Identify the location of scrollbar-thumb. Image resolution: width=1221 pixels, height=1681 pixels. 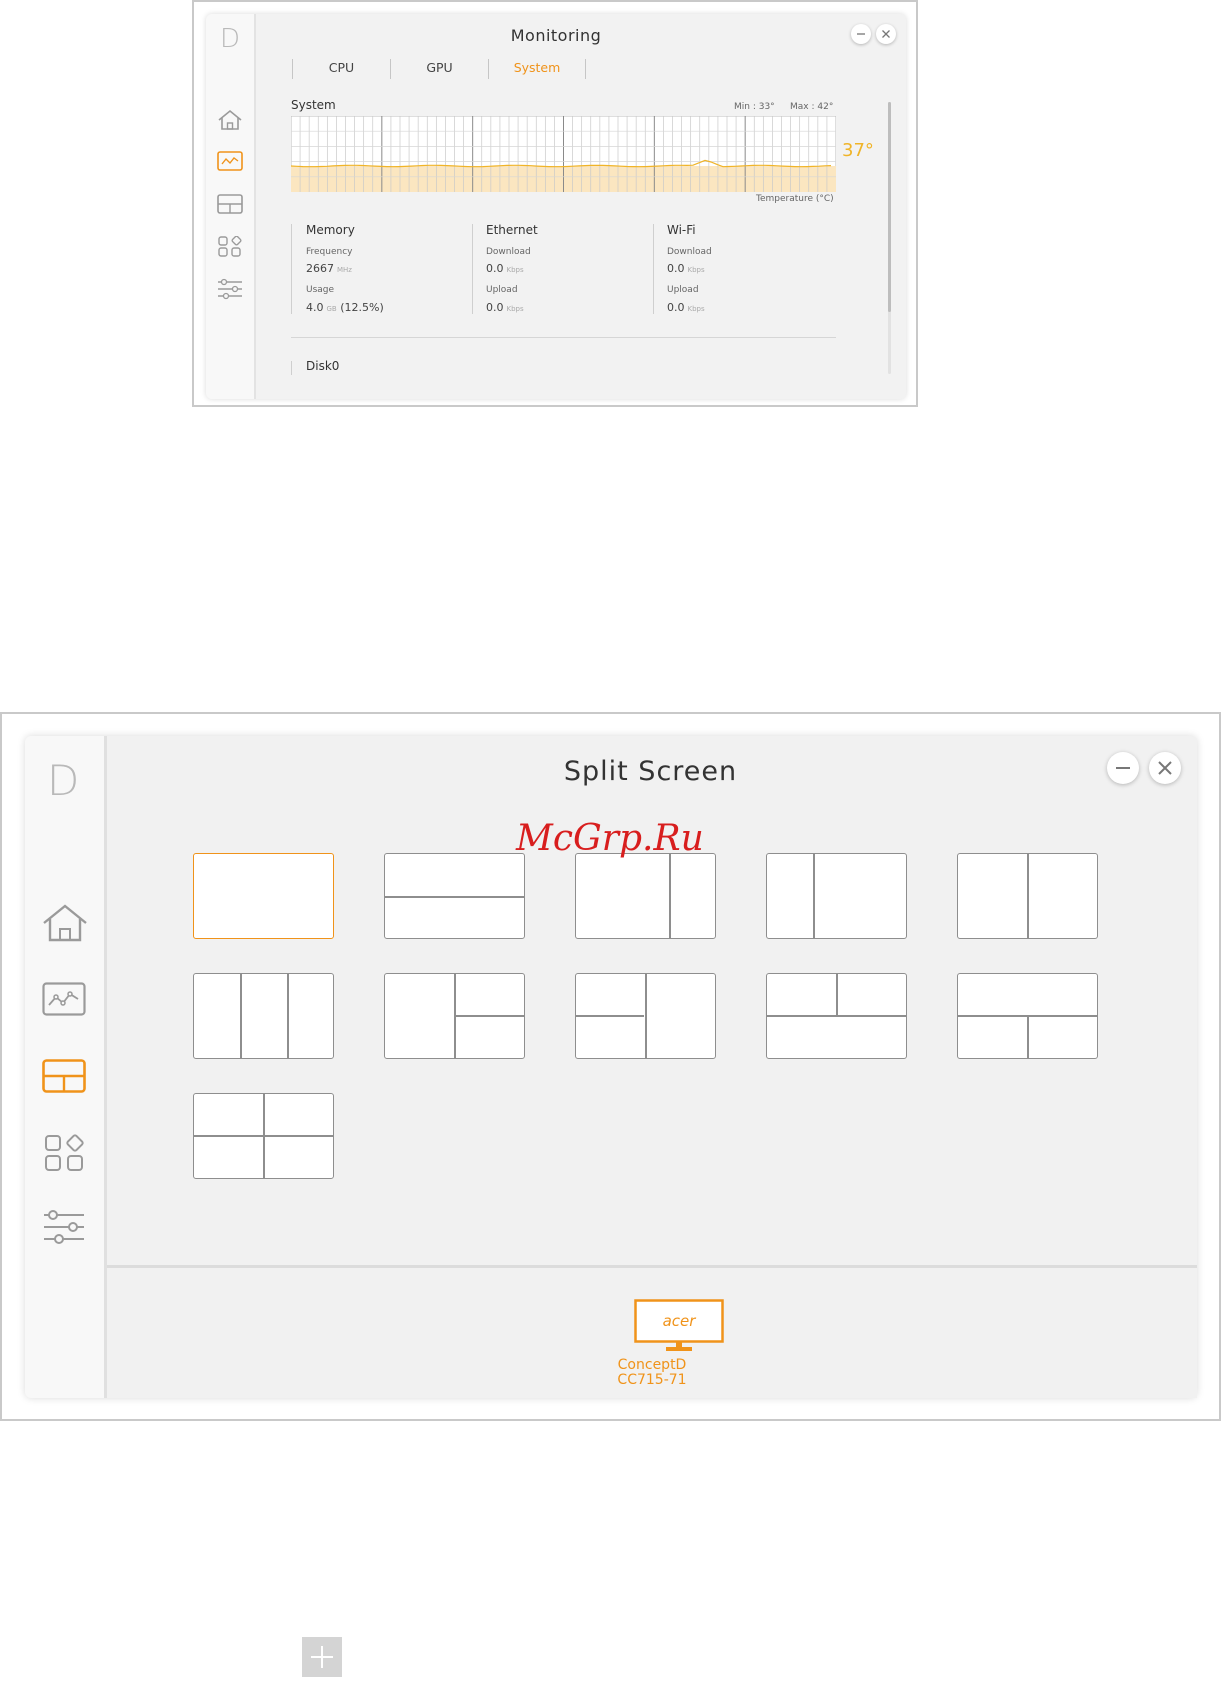
(889, 207).